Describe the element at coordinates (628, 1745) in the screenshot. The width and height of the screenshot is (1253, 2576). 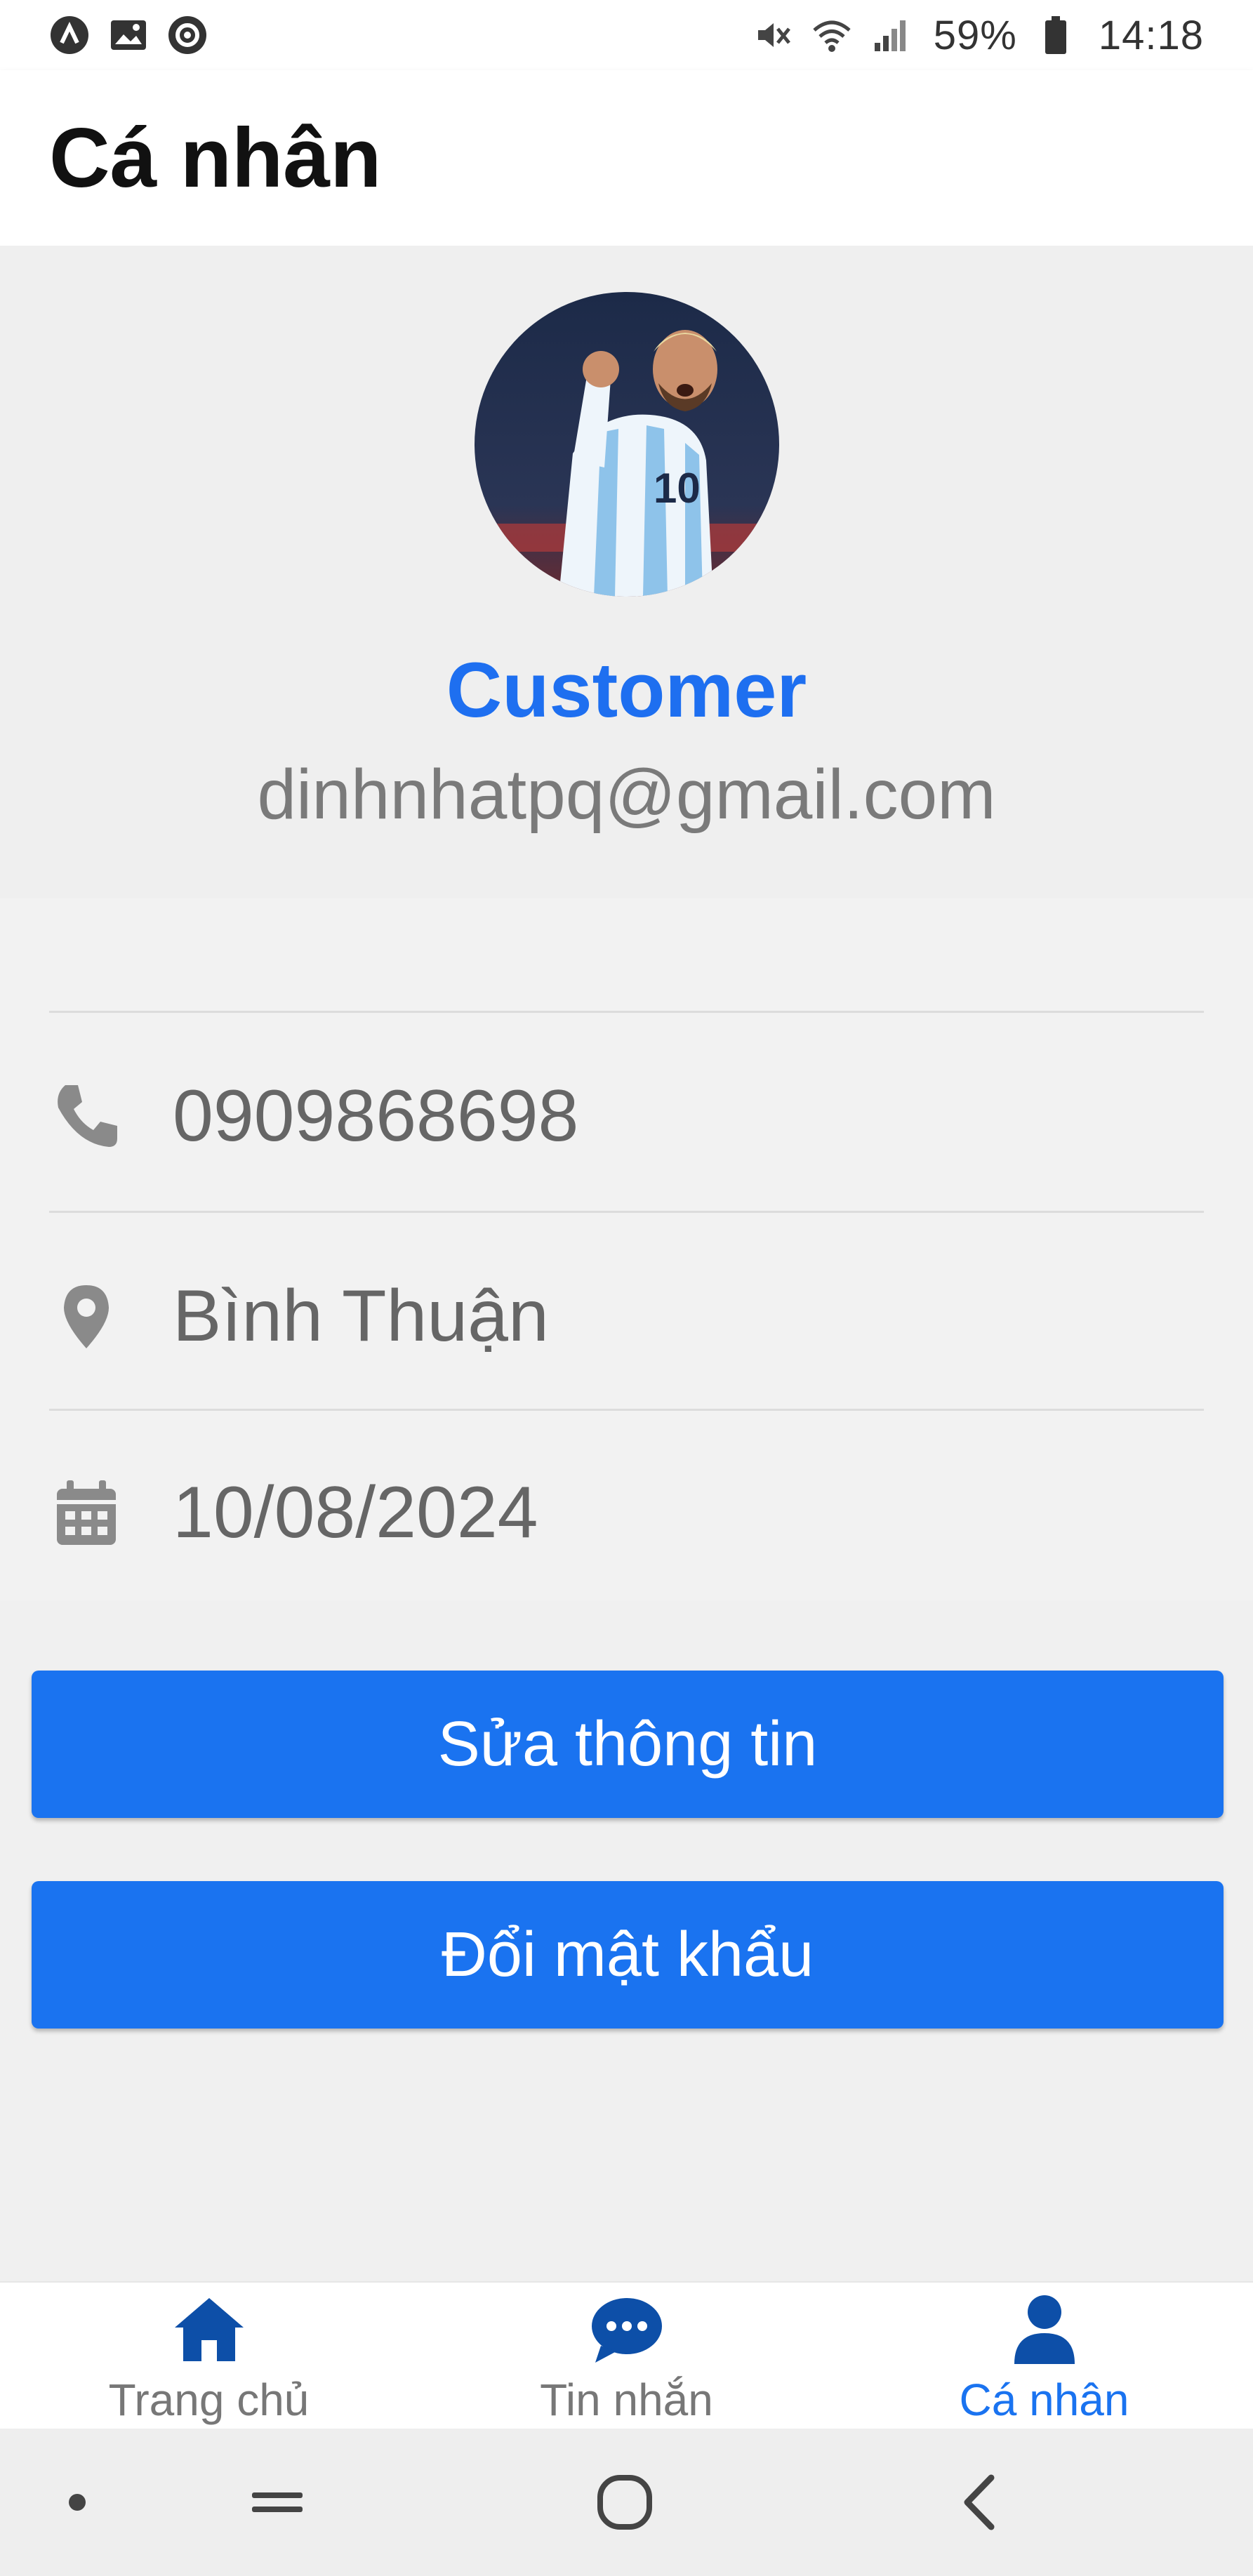
I see `edit-profile-button: Sửa thông tin` at that location.